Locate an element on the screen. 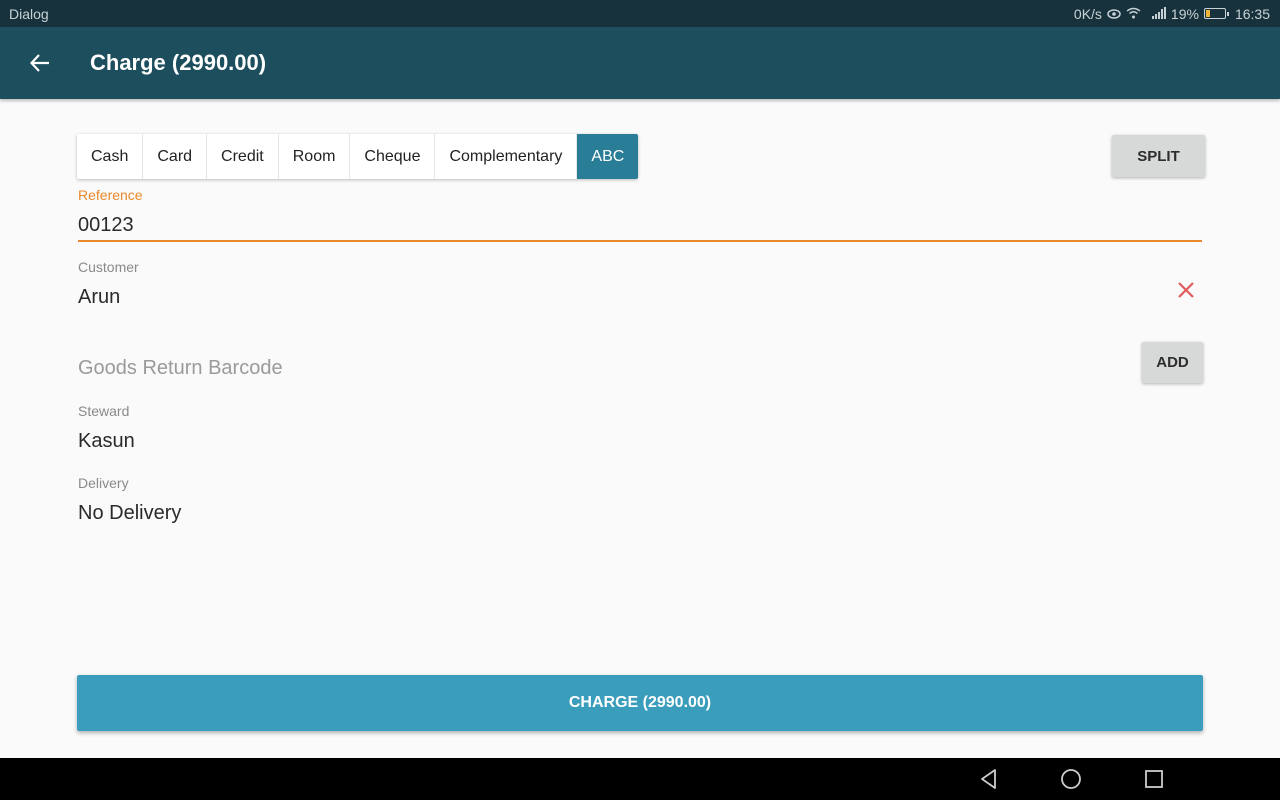 The width and height of the screenshot is (1280, 800). steward-value: Kasun is located at coordinates (106, 441).